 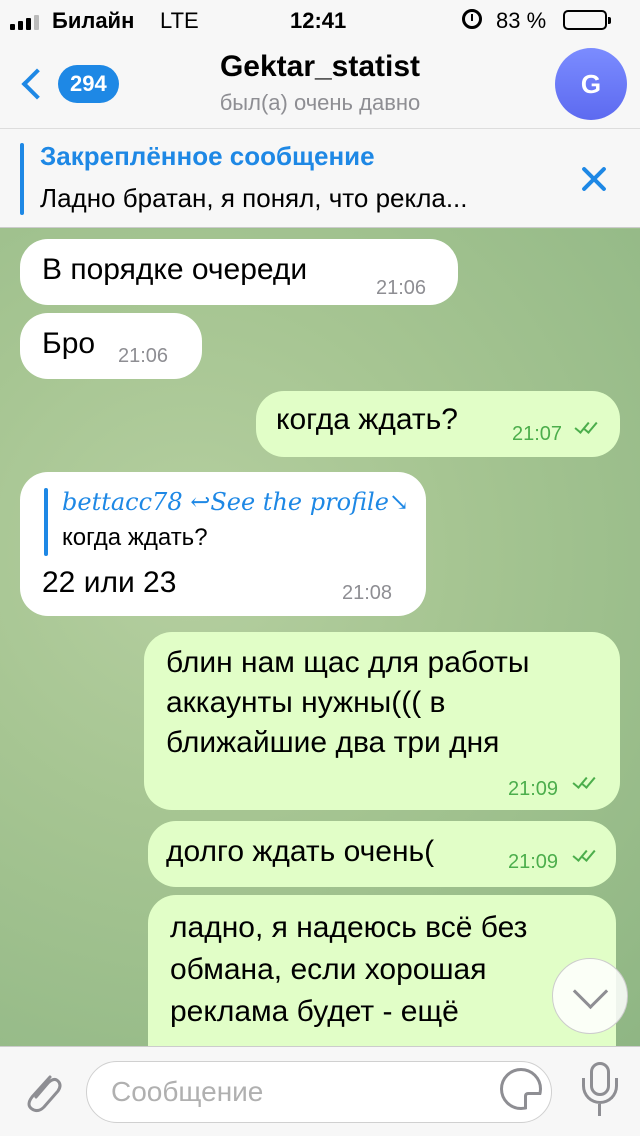 What do you see at coordinates (43, 1092) in the screenshot?
I see `paperclip-icon` at bounding box center [43, 1092].